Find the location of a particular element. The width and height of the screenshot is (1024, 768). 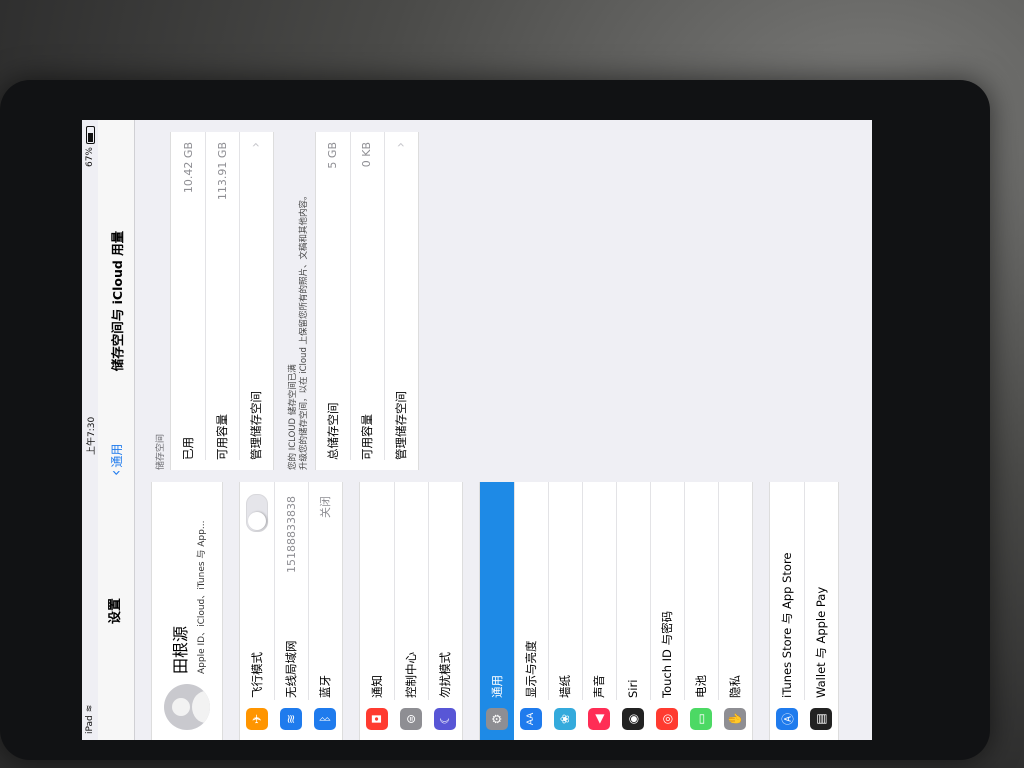

icloud-total-value: 5 GB is located at coordinates (333, 155).